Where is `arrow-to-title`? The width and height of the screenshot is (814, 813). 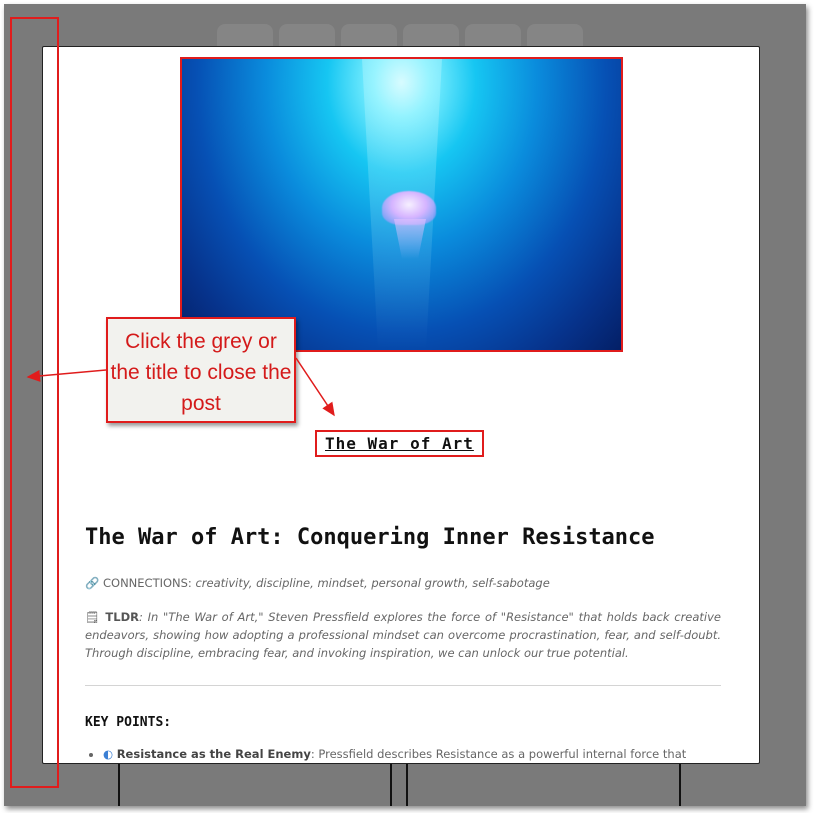
arrow-to-title is located at coordinates (315, 387).